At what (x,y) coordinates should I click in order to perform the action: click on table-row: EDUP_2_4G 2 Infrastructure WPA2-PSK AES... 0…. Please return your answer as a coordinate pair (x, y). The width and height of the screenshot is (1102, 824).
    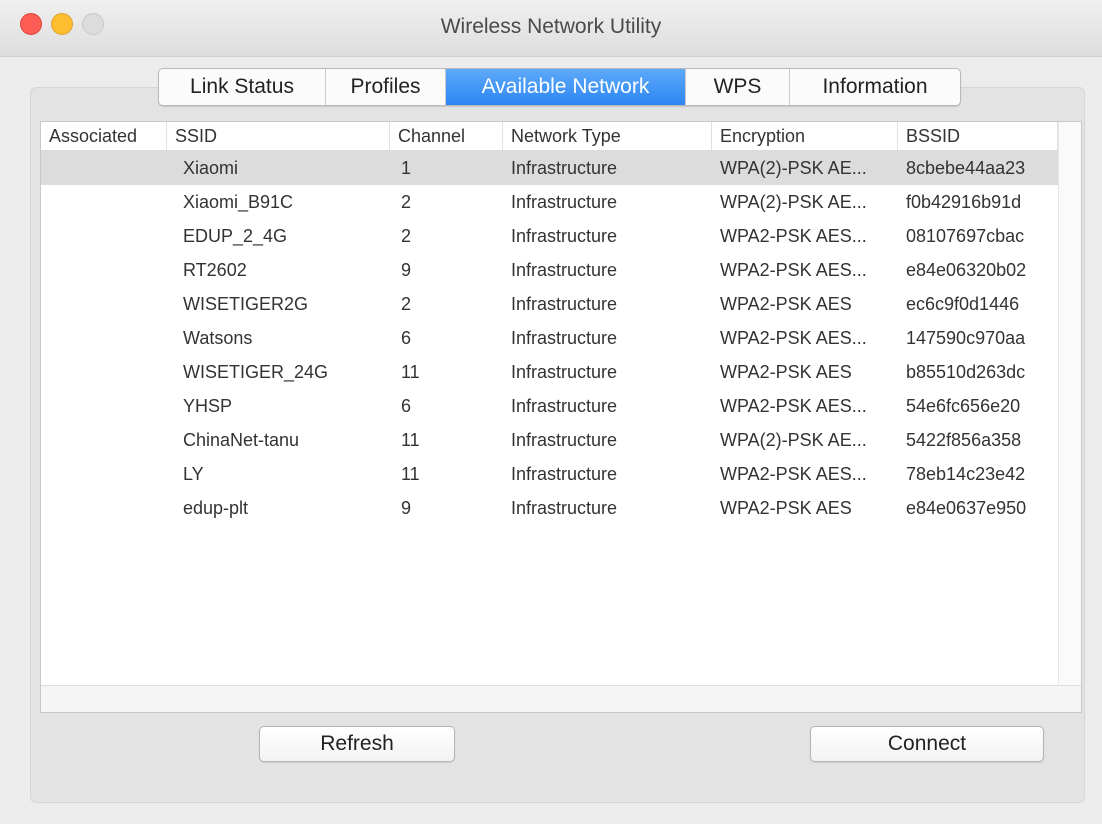
    Looking at the image, I should click on (549, 236).